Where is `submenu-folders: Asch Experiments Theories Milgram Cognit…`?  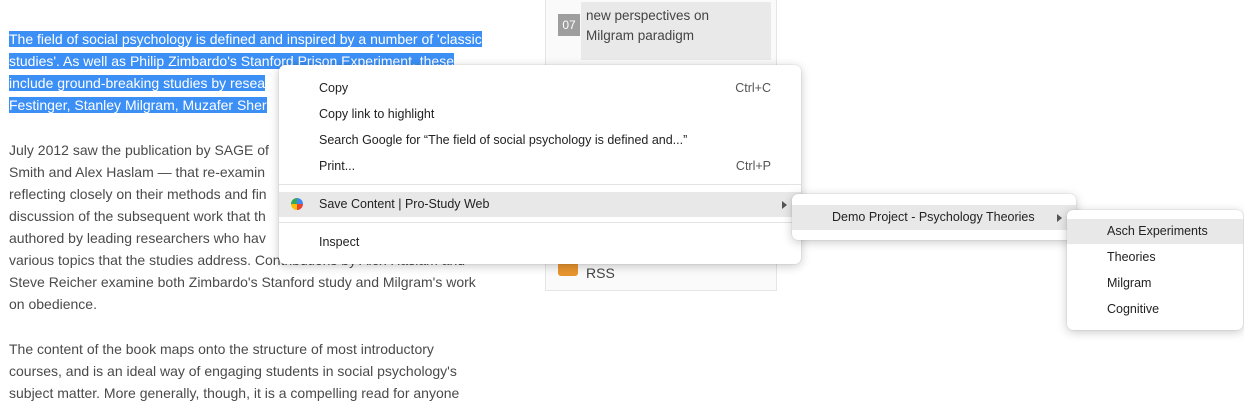 submenu-folders: Asch Experiments Theories Milgram Cognit… is located at coordinates (1155, 270).